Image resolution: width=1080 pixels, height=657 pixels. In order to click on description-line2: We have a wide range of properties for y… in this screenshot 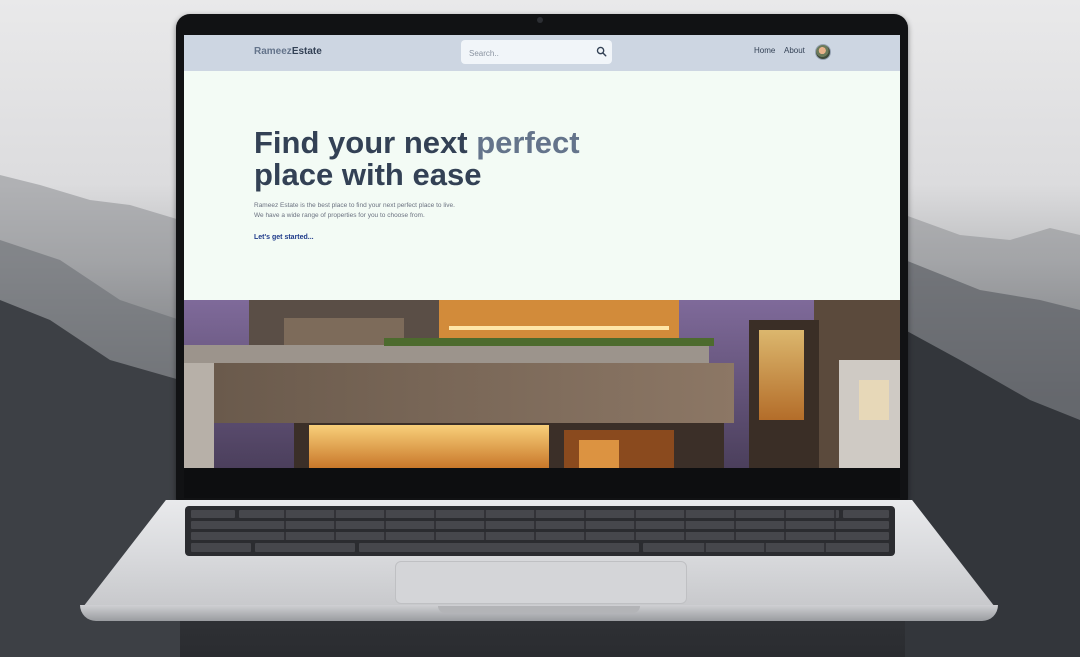, I will do `click(339, 215)`.